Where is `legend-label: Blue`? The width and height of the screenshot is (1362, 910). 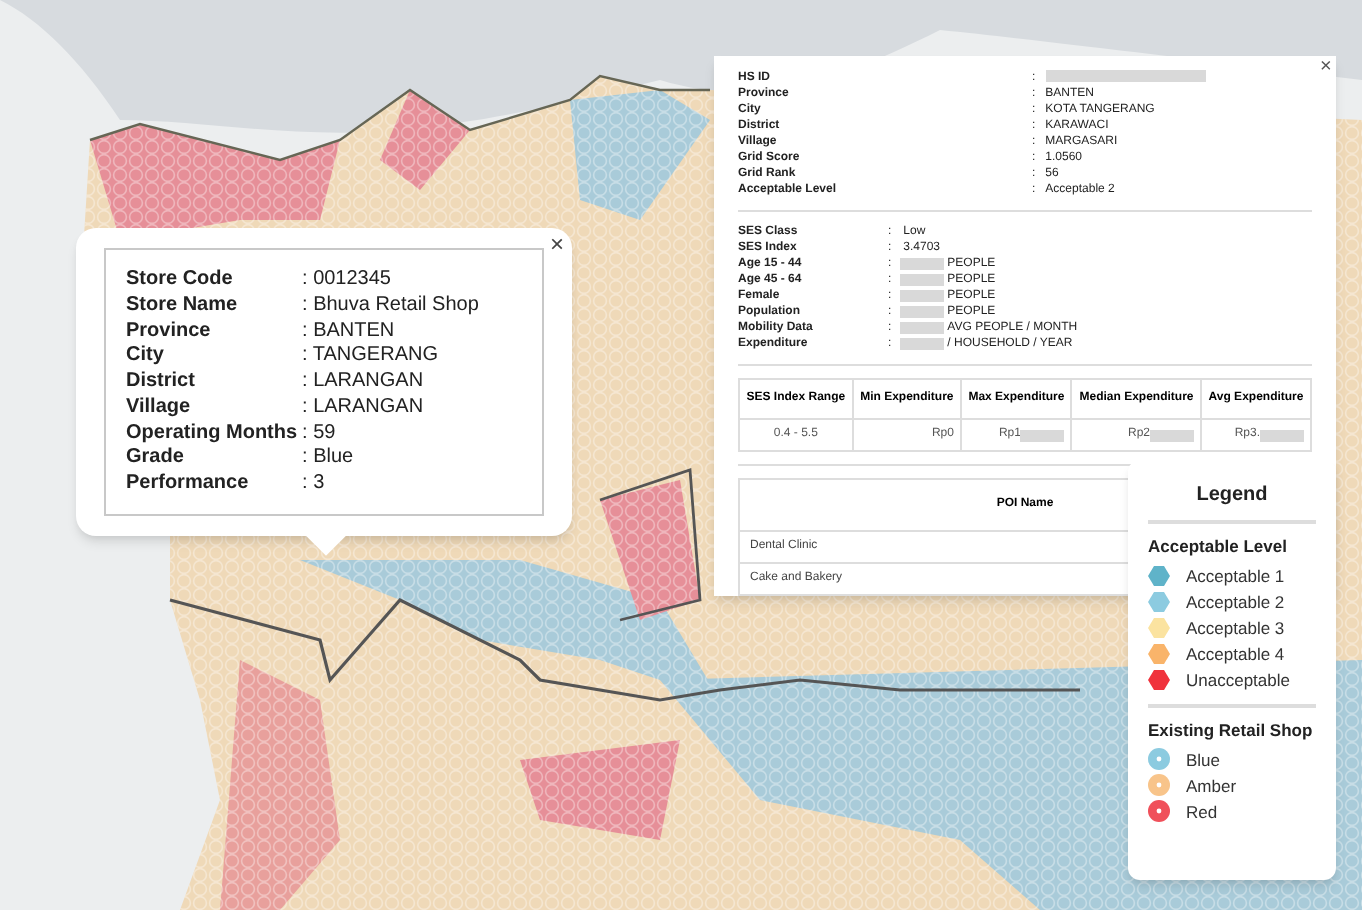 legend-label: Blue is located at coordinates (1203, 759).